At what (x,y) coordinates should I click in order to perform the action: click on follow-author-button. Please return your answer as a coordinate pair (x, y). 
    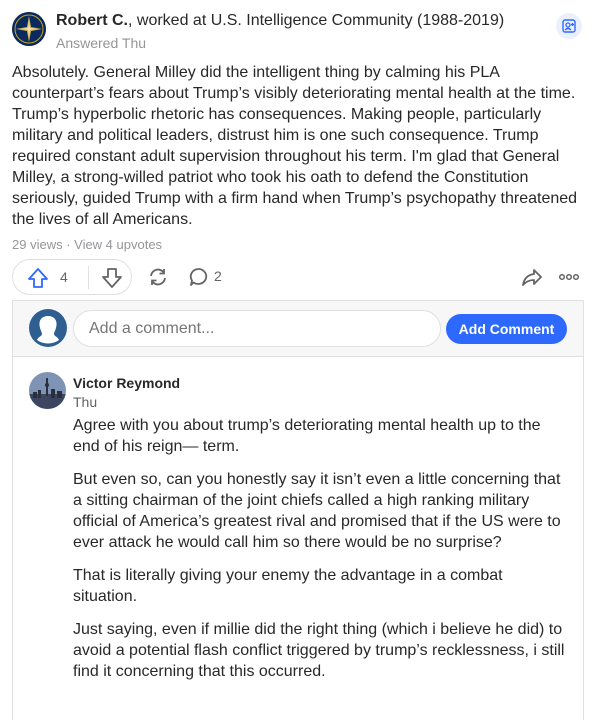
    Looking at the image, I should click on (569, 26).